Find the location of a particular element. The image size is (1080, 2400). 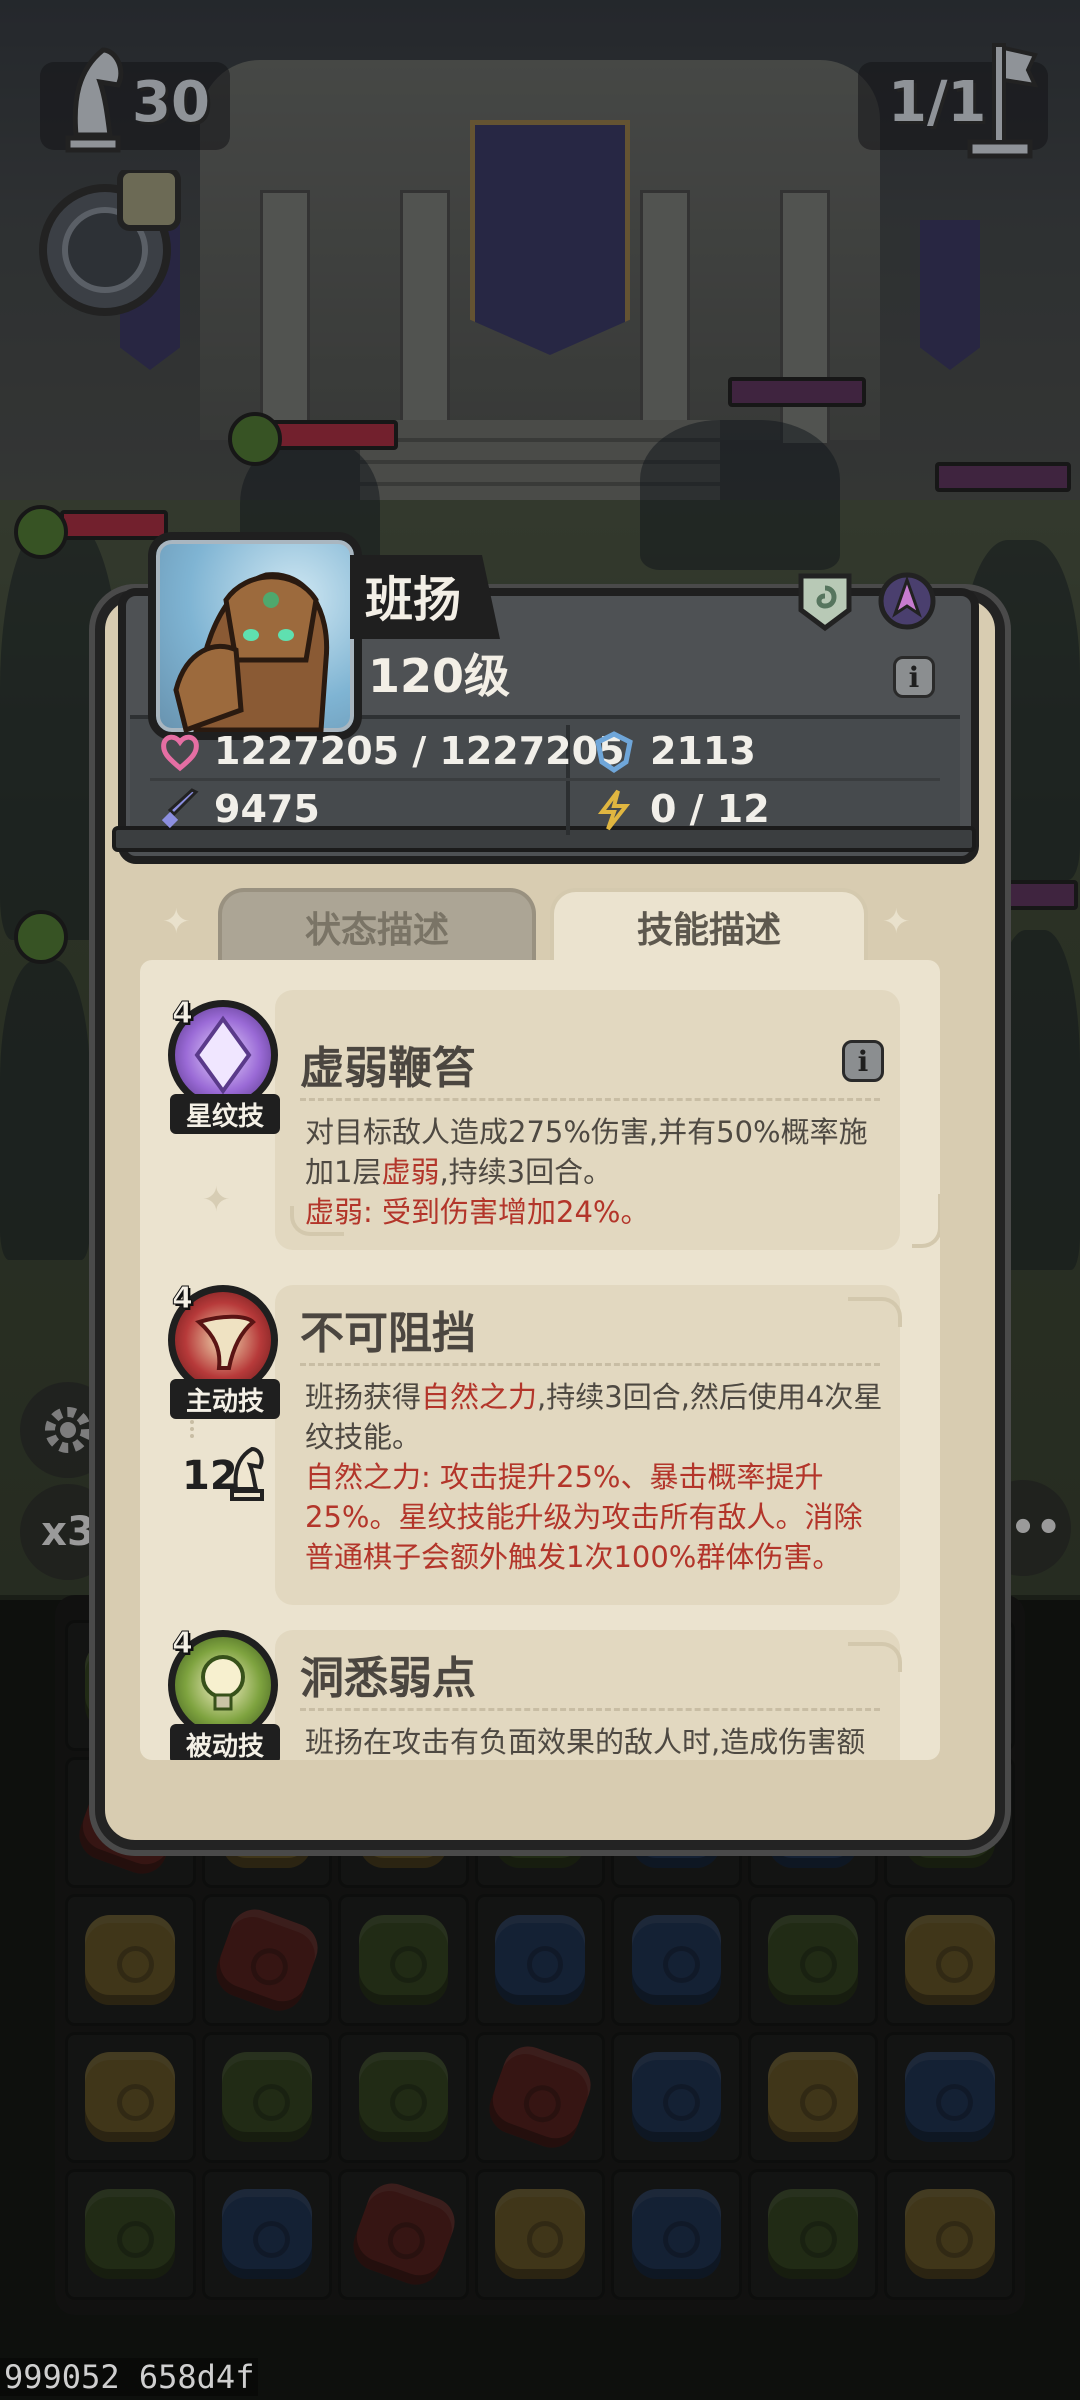

desc-keyword: 虚弱 is located at coordinates (410, 1172).